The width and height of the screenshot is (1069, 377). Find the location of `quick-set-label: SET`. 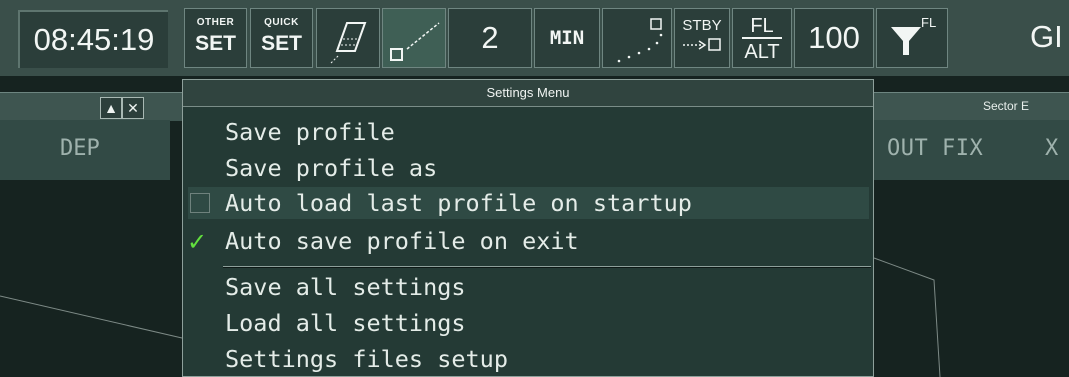

quick-set-label: SET is located at coordinates (281, 43).